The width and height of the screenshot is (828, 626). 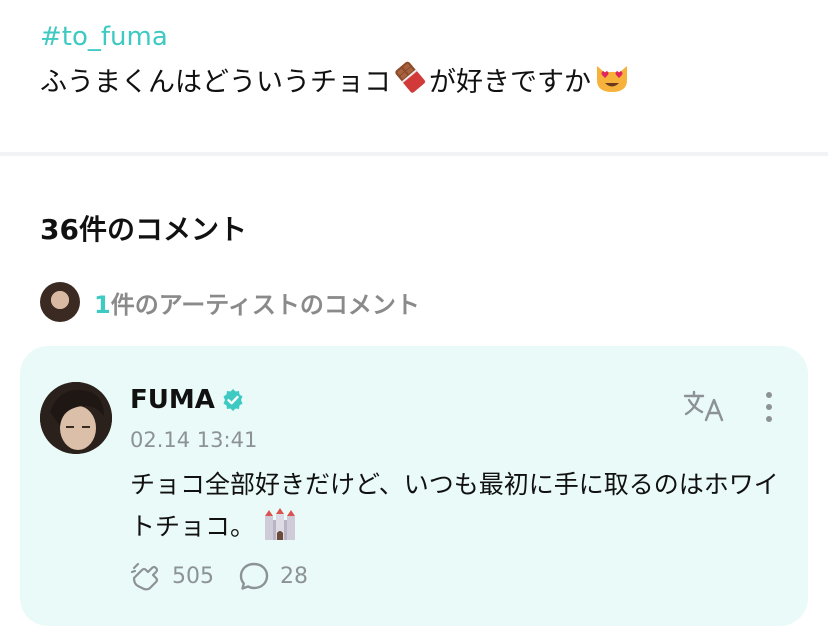 What do you see at coordinates (510, 82) in the screenshot?
I see `post-text-2: が好きですか` at bounding box center [510, 82].